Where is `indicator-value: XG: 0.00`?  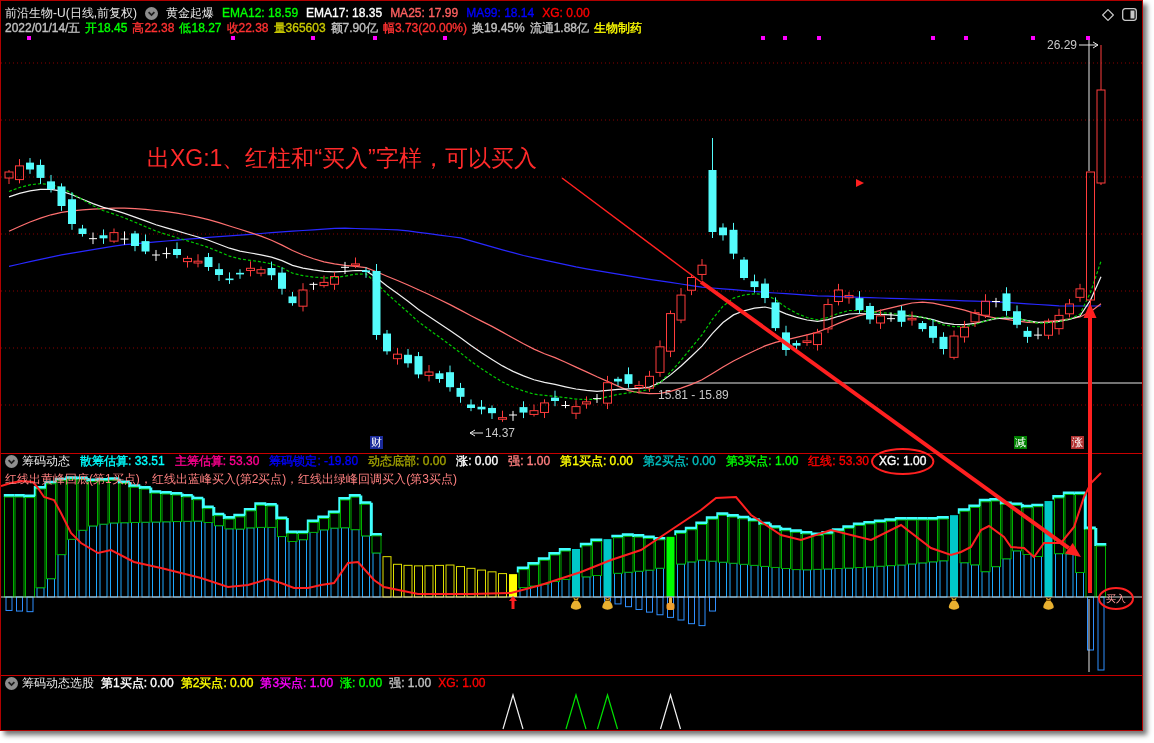
indicator-value: XG: 0.00 is located at coordinates (566, 13).